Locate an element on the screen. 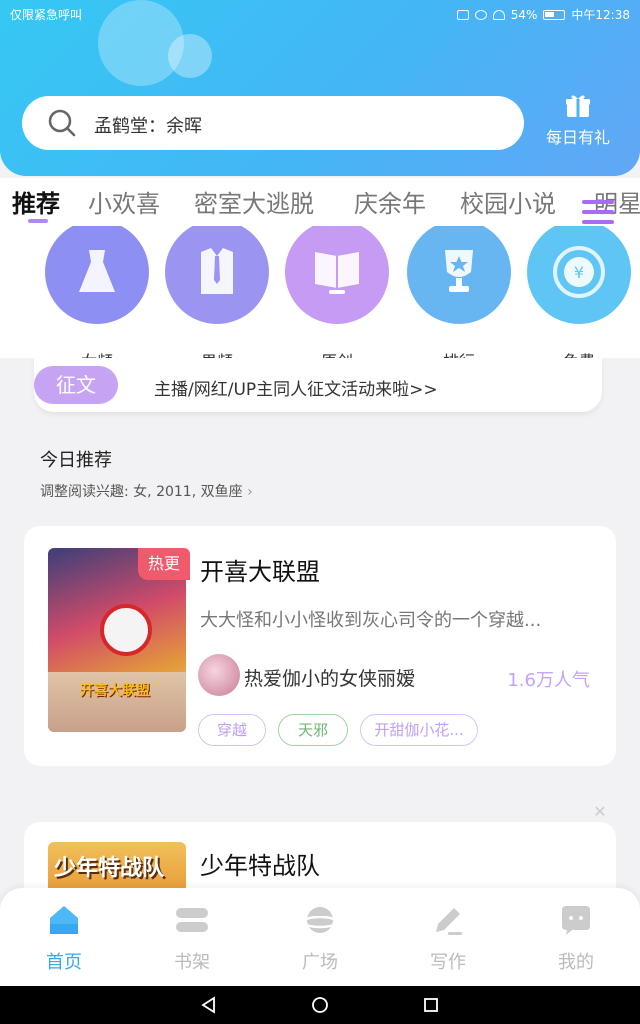 This screenshot has width=640, height=1024. battery-percent: 54% is located at coordinates (524, 14).